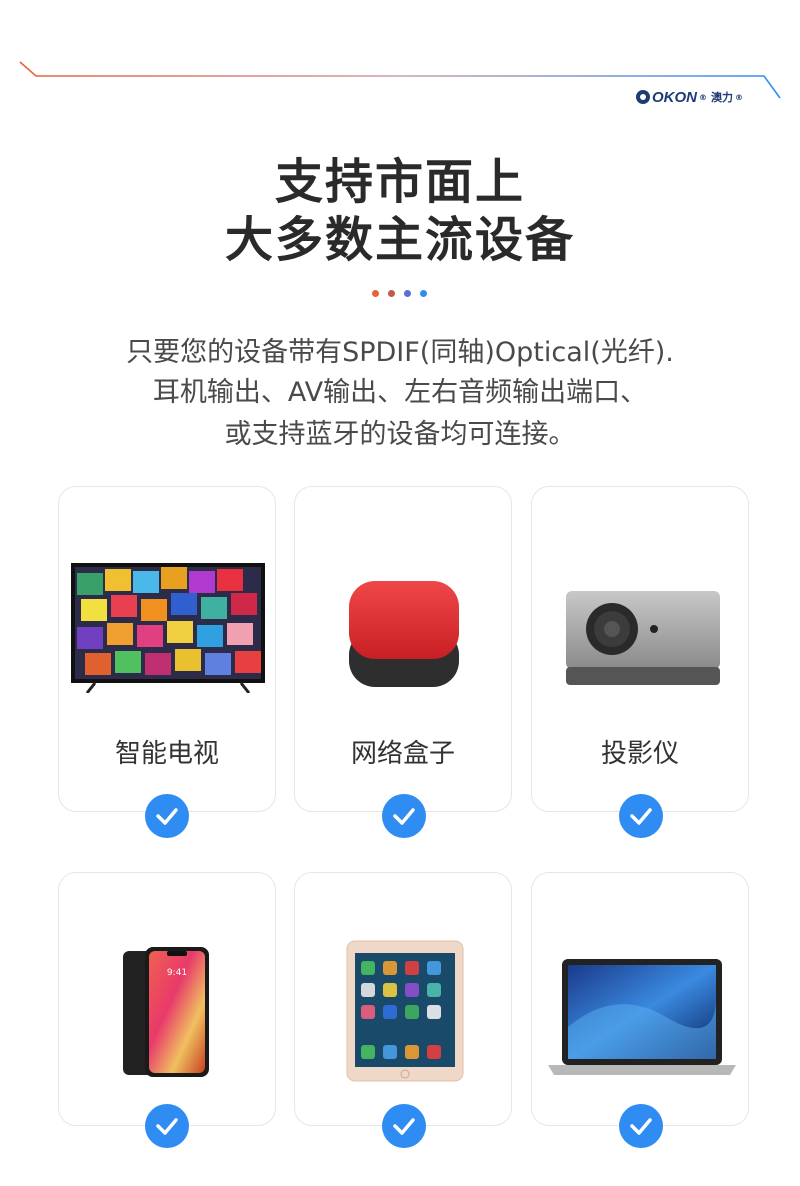 The image size is (800, 1186). I want to click on tv-icon, so click(168, 628).